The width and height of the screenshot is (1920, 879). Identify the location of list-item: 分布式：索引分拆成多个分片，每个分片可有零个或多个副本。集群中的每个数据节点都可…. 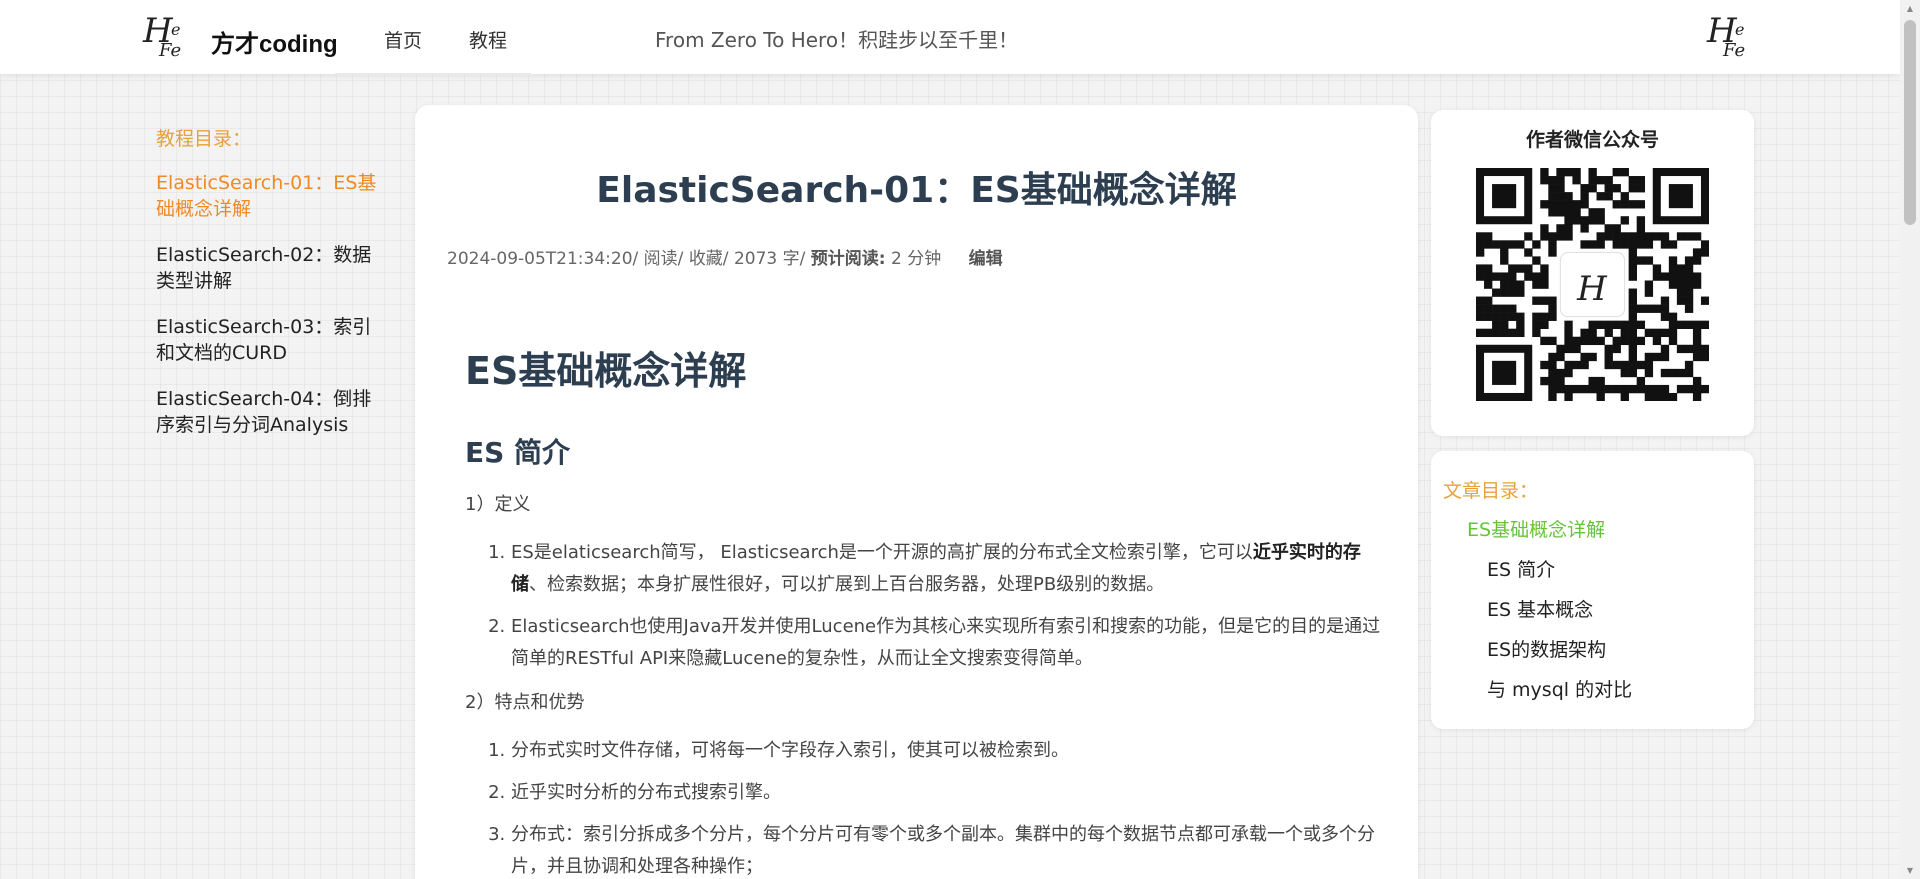
(948, 849).